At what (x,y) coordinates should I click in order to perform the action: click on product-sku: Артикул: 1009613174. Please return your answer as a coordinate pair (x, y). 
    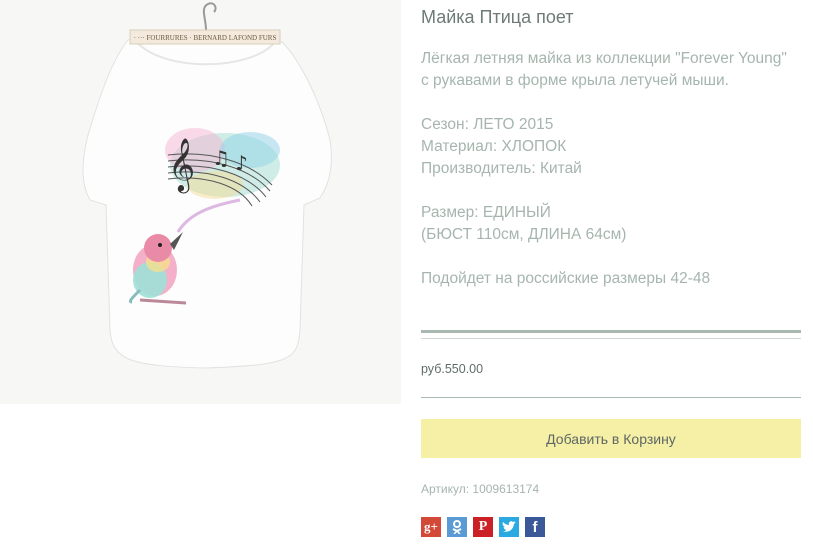
    Looking at the image, I should click on (480, 489).